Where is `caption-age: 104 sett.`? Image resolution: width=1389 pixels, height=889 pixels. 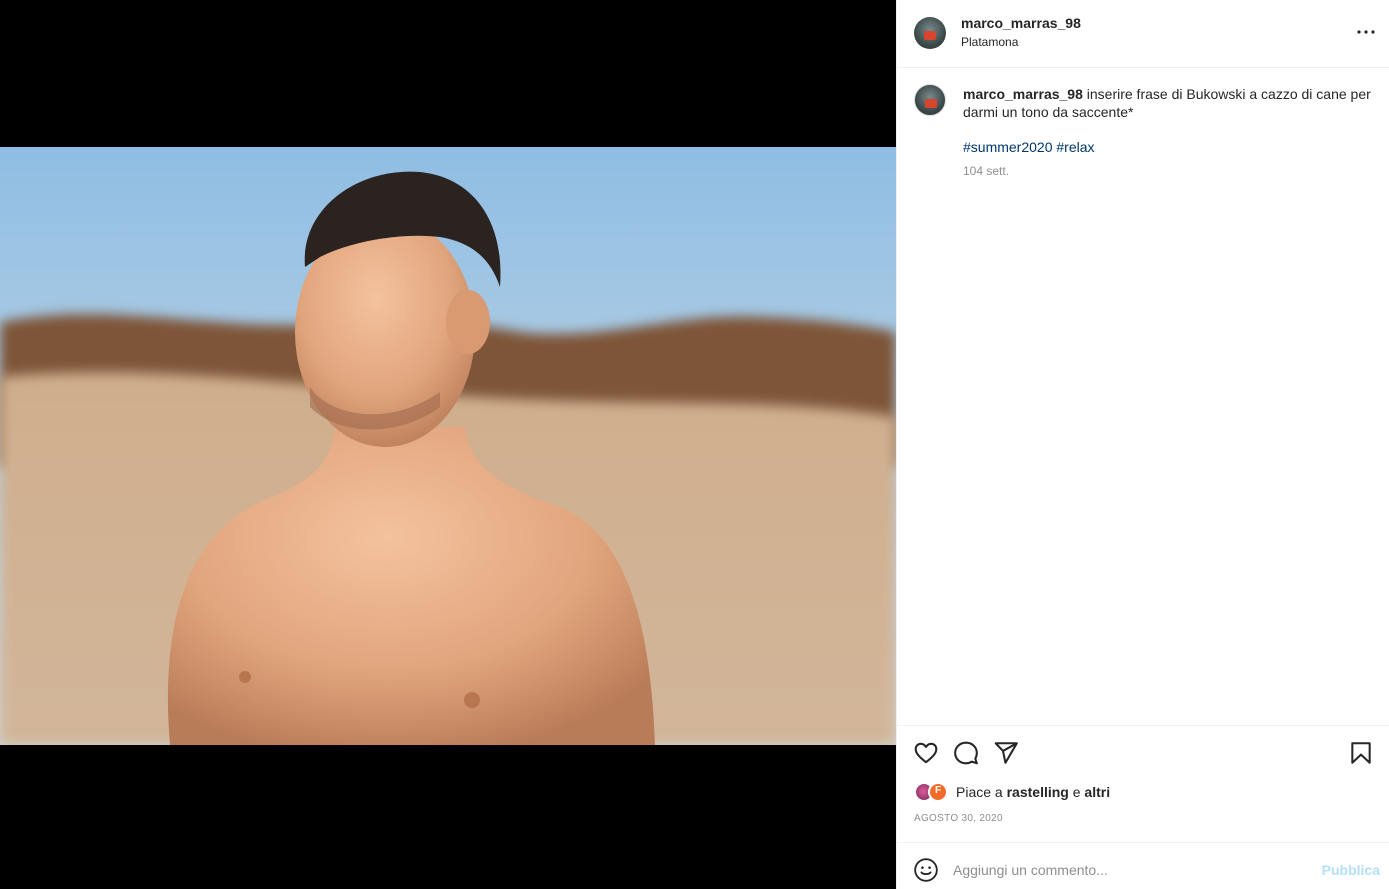
caption-age: 104 sett. is located at coordinates (986, 171).